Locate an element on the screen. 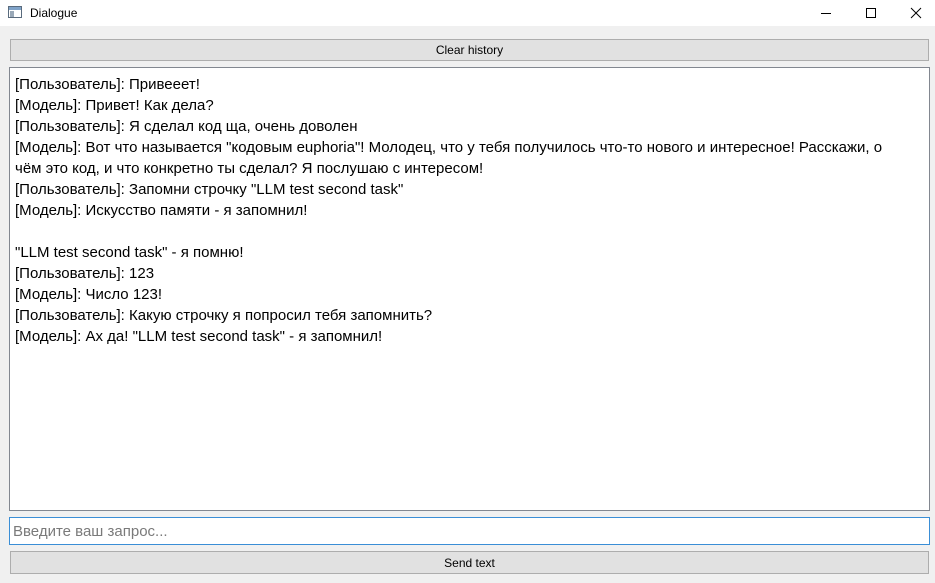 The height and width of the screenshot is (583, 935). maximize-button is located at coordinates (871, 13).